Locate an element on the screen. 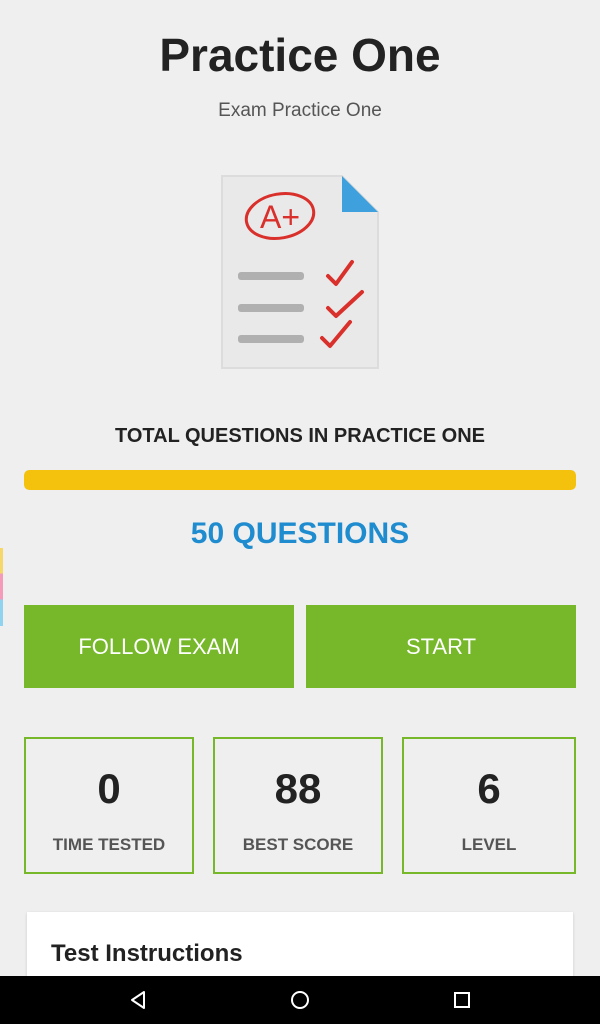 This screenshot has height=1024, width=600. stat-level: 6 LEVEL is located at coordinates (489, 805).